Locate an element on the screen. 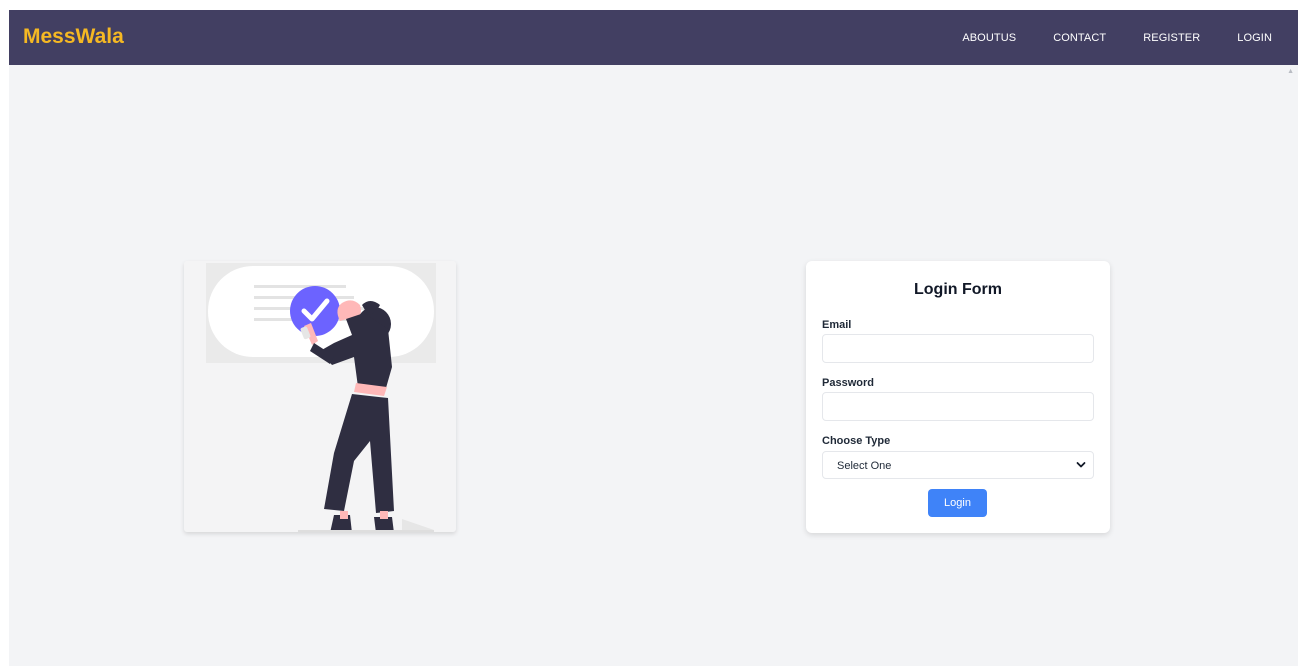 The height and width of the screenshot is (667, 1299). illustration is located at coordinates (321, 397).